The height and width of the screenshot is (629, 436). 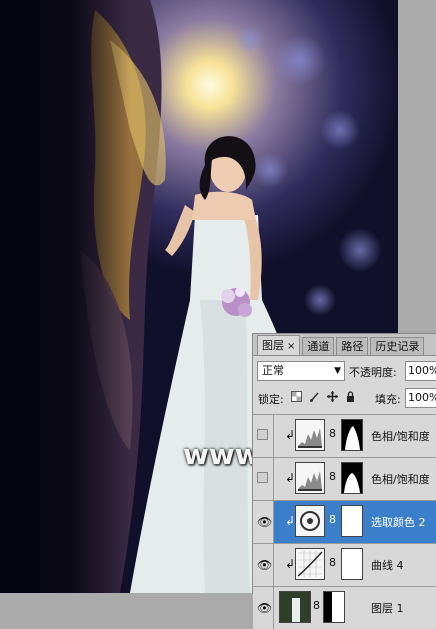 What do you see at coordinates (291, 346) in the screenshot?
I see `close-icon: ×` at bounding box center [291, 346].